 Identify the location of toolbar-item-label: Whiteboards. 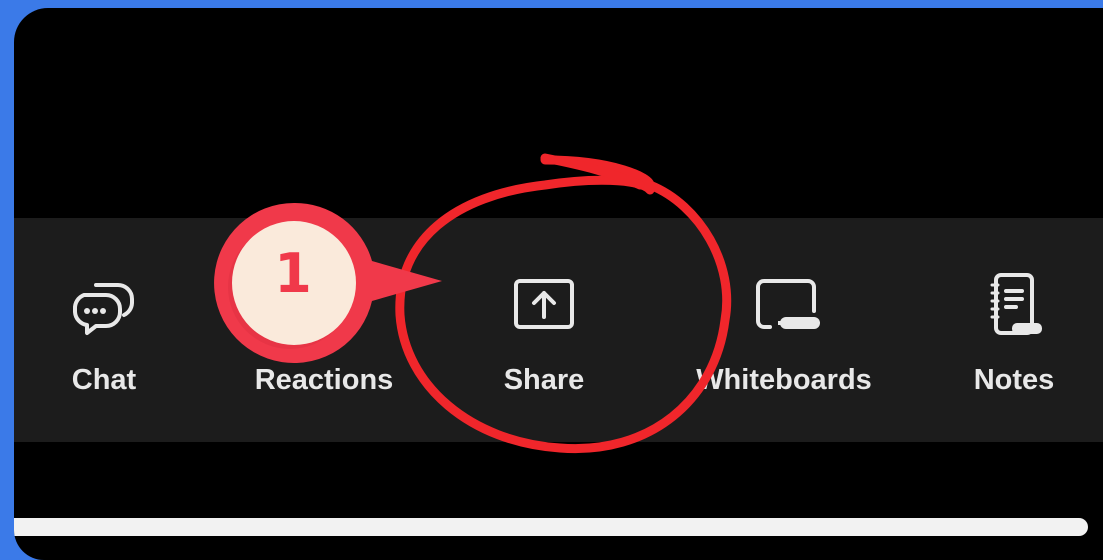
(784, 380).